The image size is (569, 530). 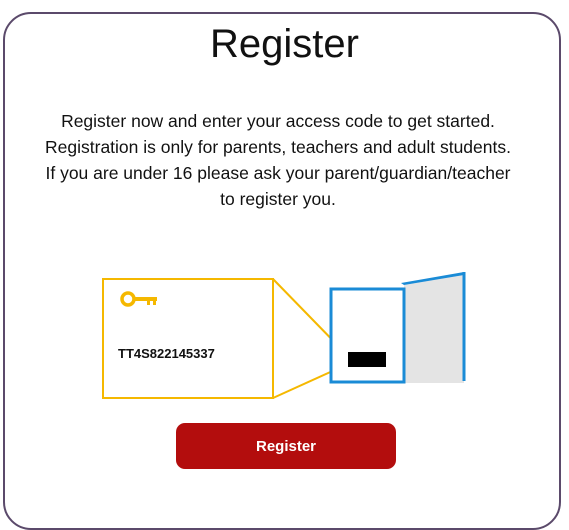 I want to click on access-code-text: TT4S822145337, so click(x=166, y=353).